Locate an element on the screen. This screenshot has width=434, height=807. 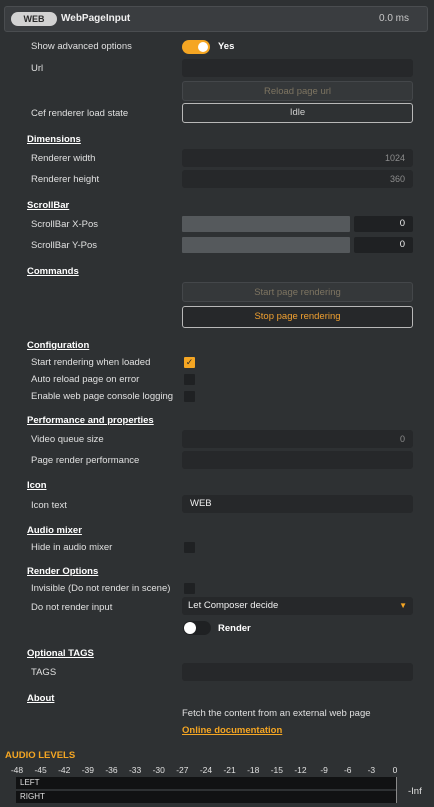
left-channel-label: LEFT is located at coordinates (30, 782).